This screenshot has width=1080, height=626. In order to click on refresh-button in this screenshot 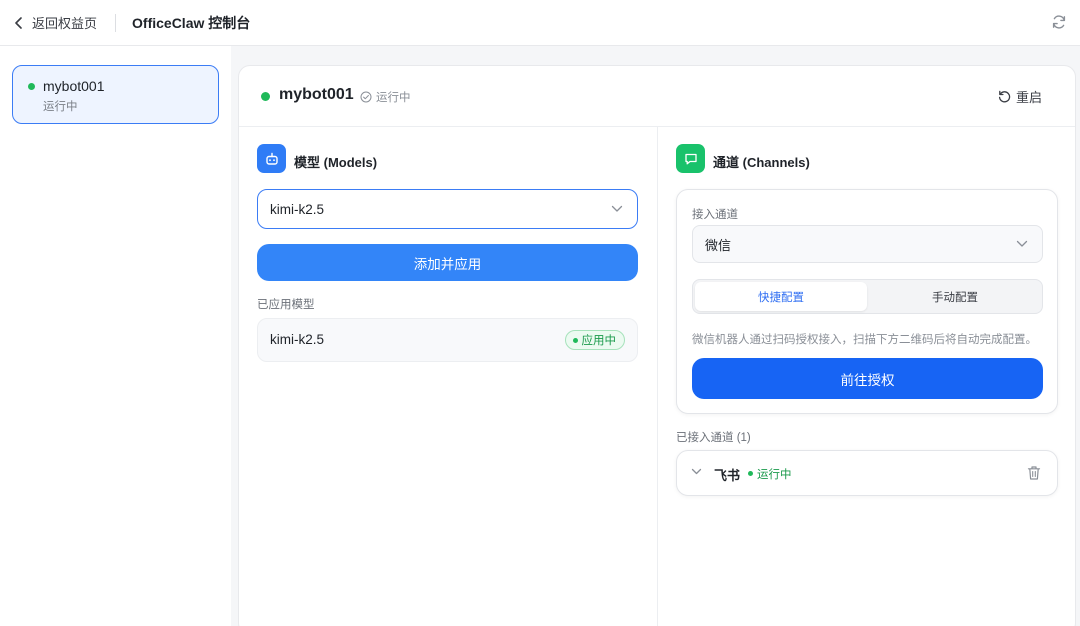, I will do `click(1059, 22)`.